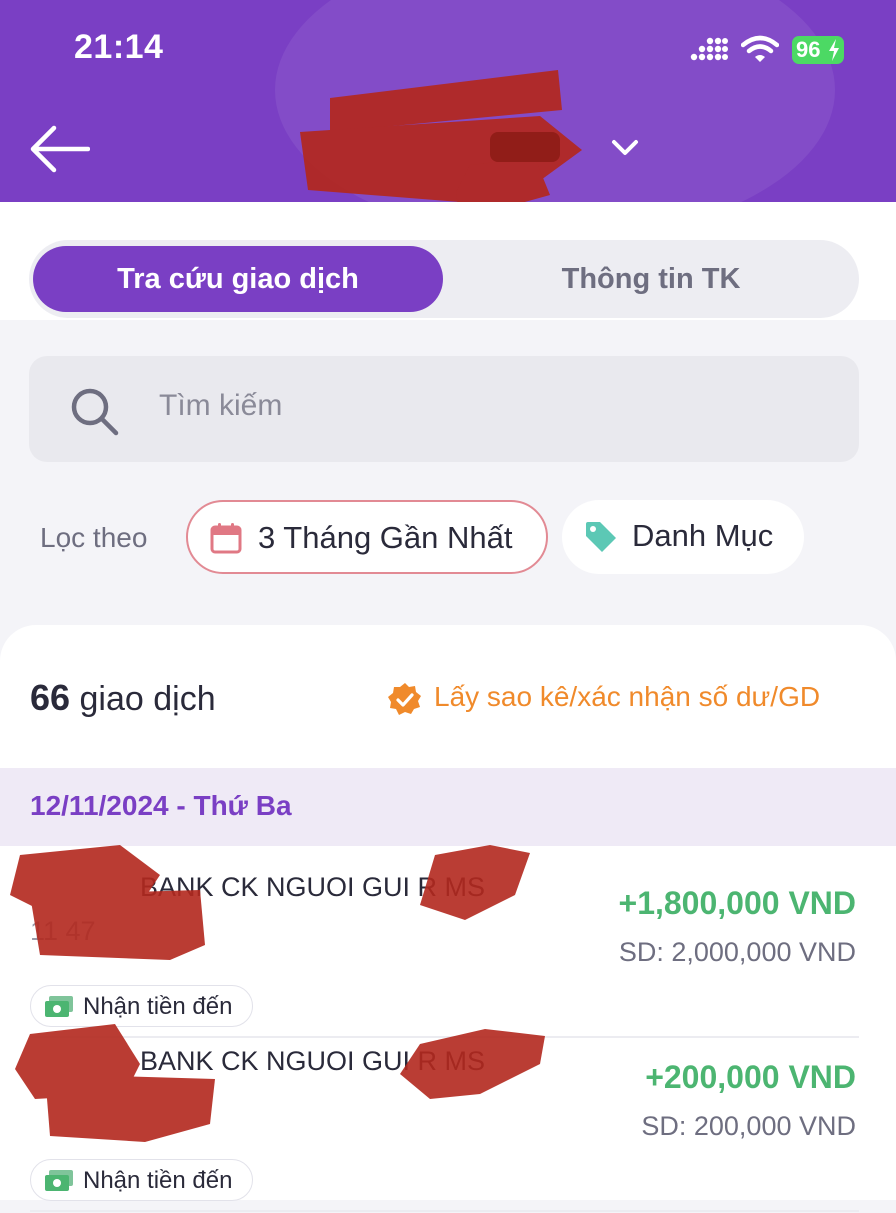 This screenshot has width=896, height=1213. I want to click on statement-request-link: Lấy sao kê/xác nhận số dư/GD, so click(627, 697).